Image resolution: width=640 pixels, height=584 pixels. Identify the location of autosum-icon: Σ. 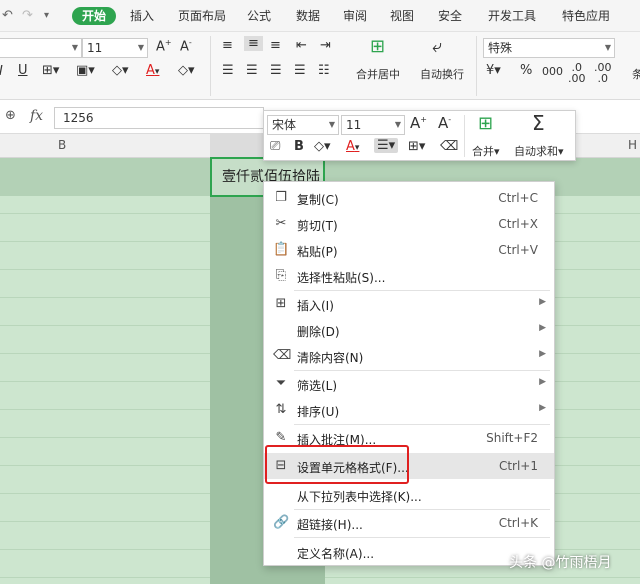
(538, 123).